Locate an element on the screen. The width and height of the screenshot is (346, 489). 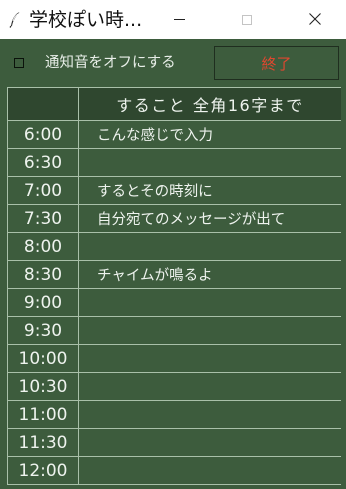
table-row: 6:00 こんな感じで入力 is located at coordinates (174, 134).